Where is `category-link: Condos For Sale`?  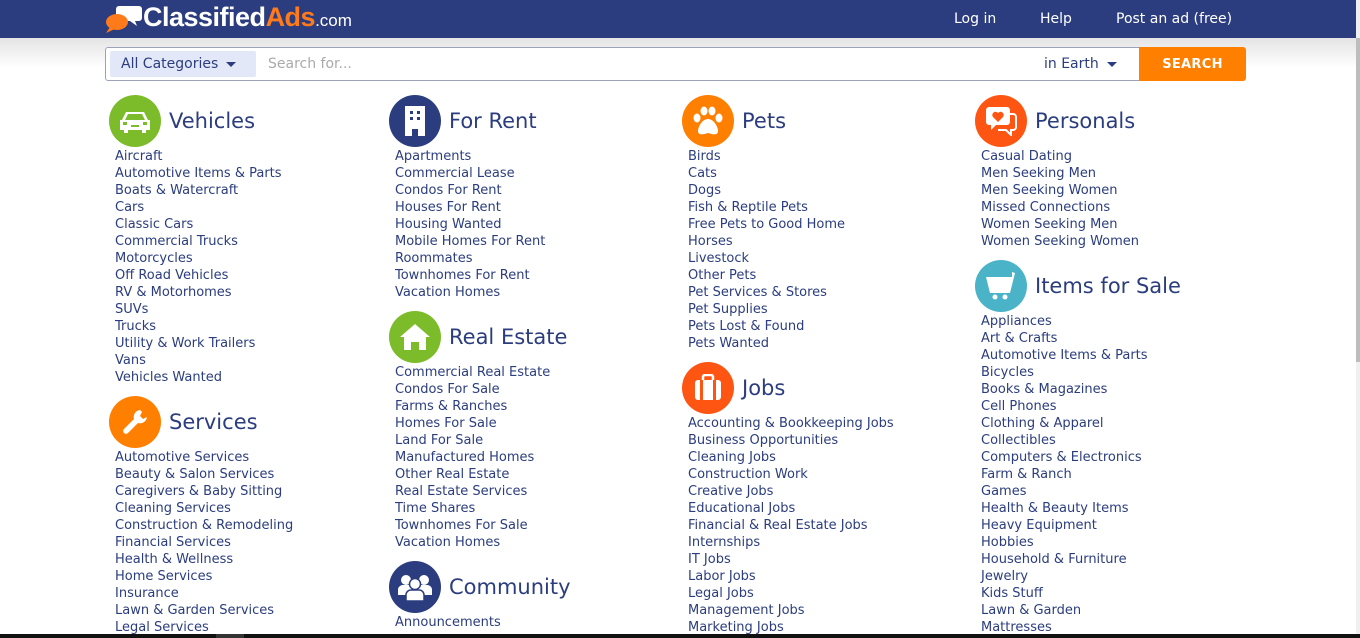 category-link: Condos For Sale is located at coordinates (481, 389).